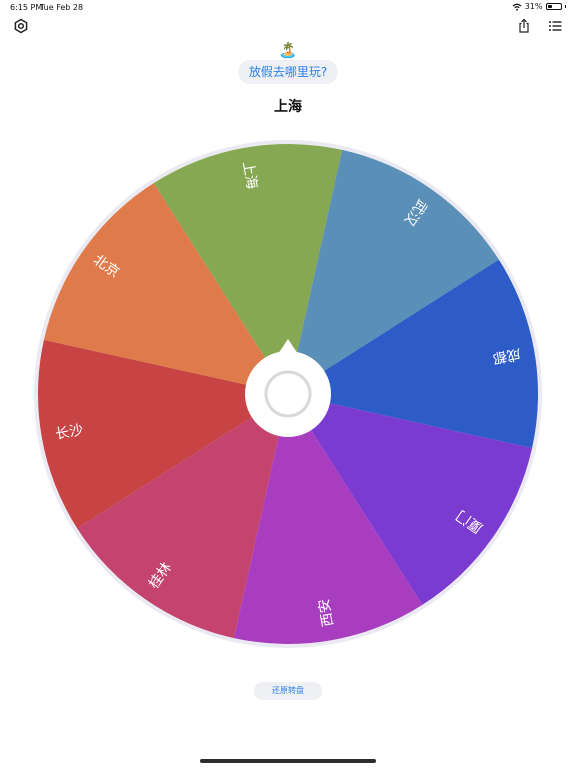  What do you see at coordinates (288, 394) in the screenshot?
I see `spin-button` at bounding box center [288, 394].